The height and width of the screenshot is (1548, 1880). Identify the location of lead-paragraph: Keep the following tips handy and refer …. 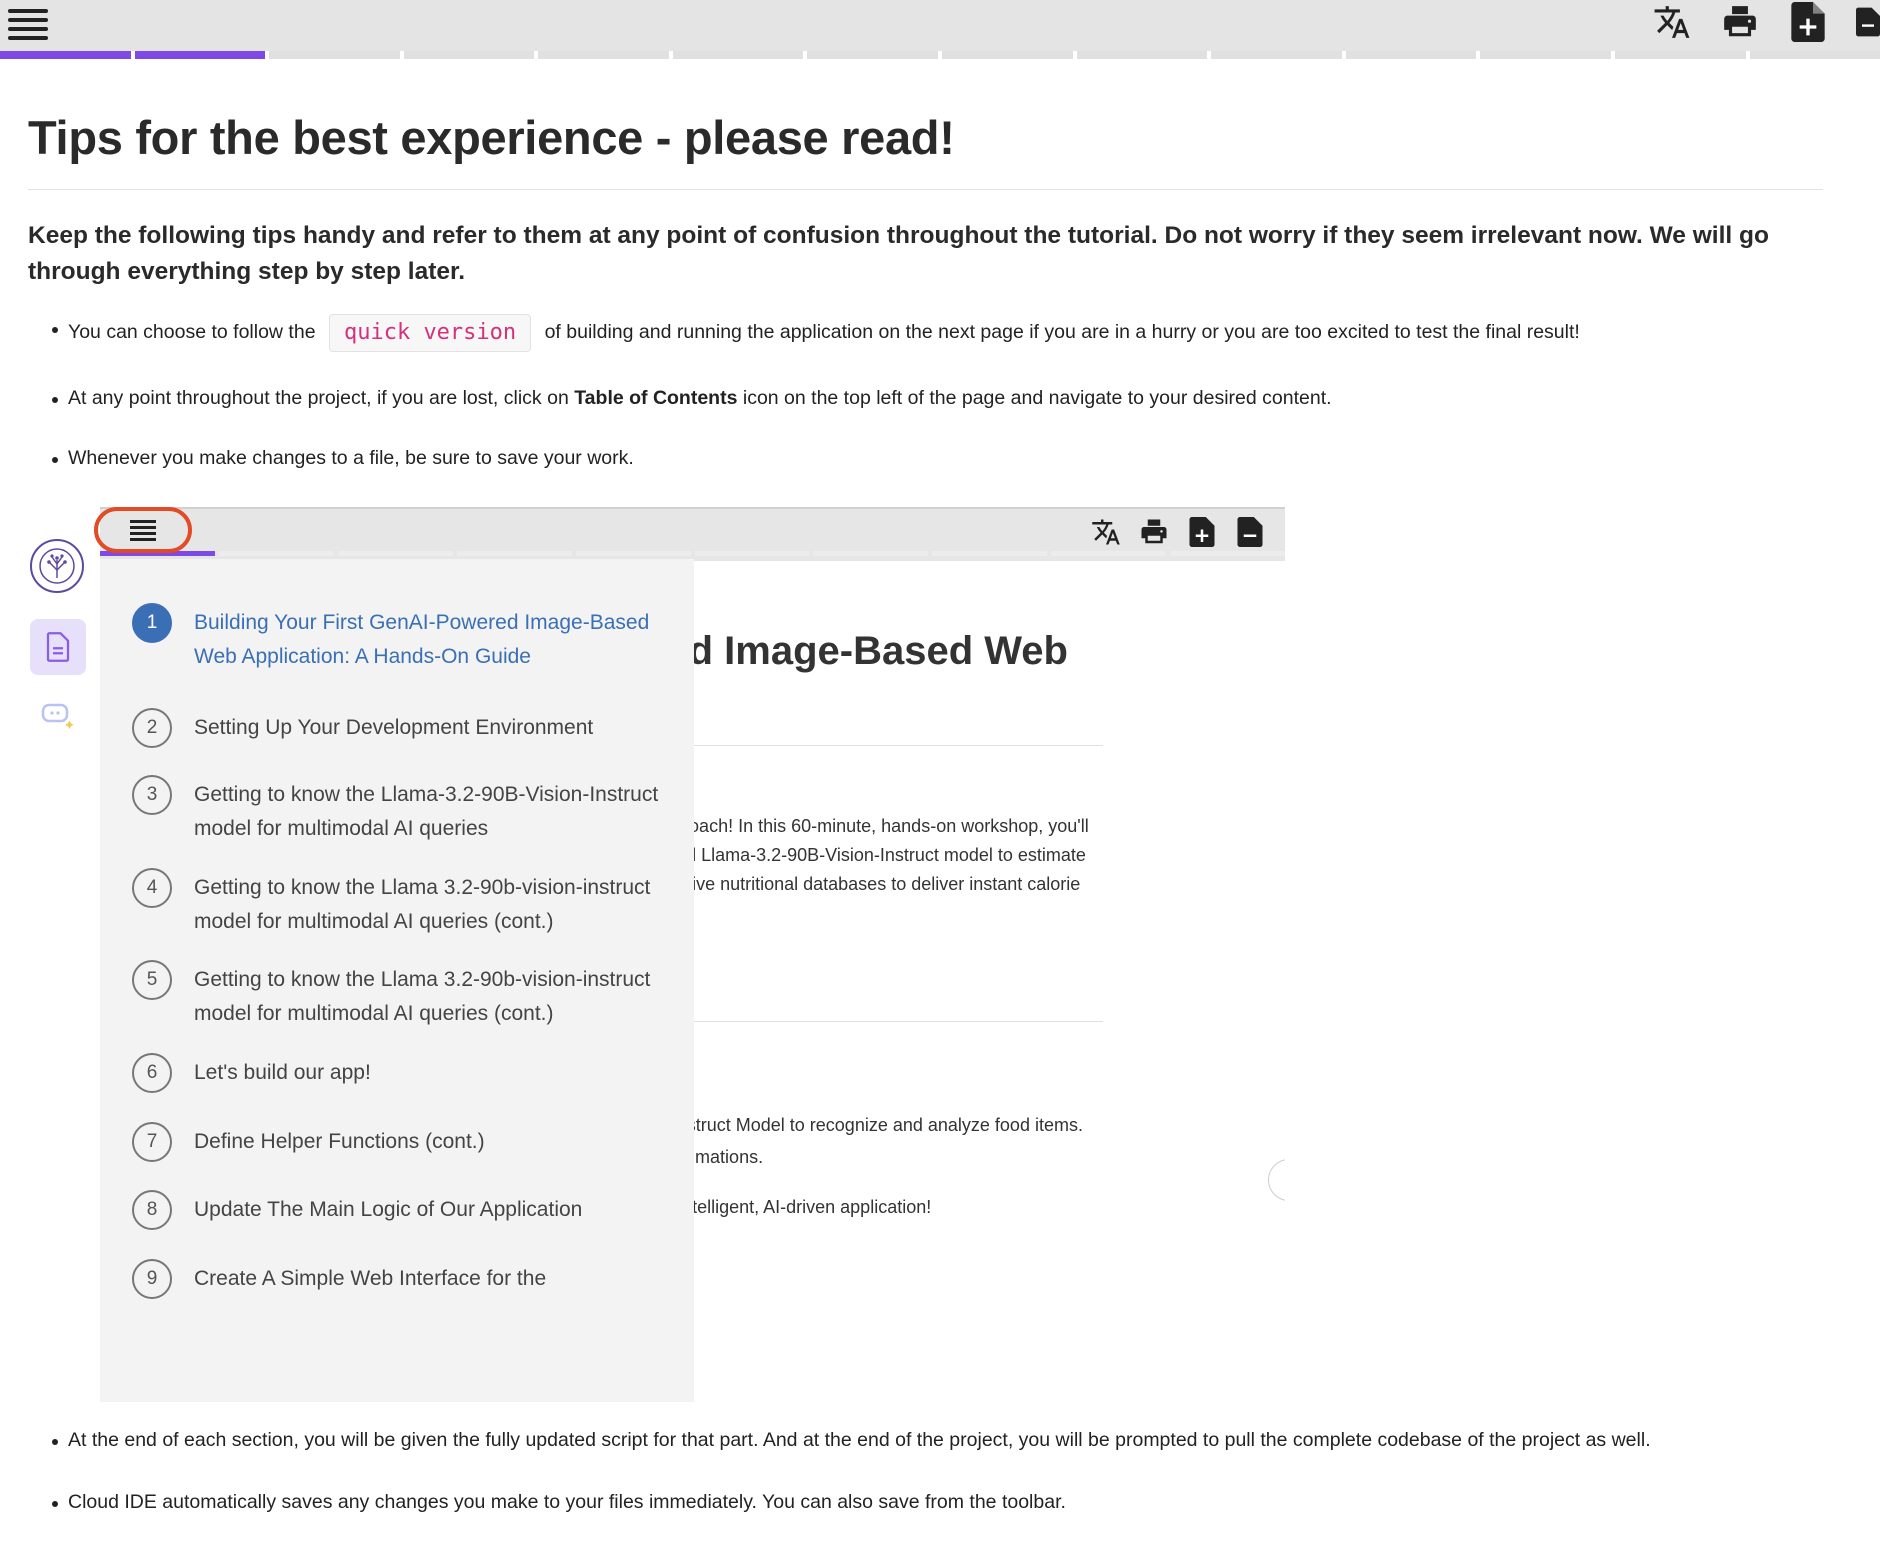
(898, 253).